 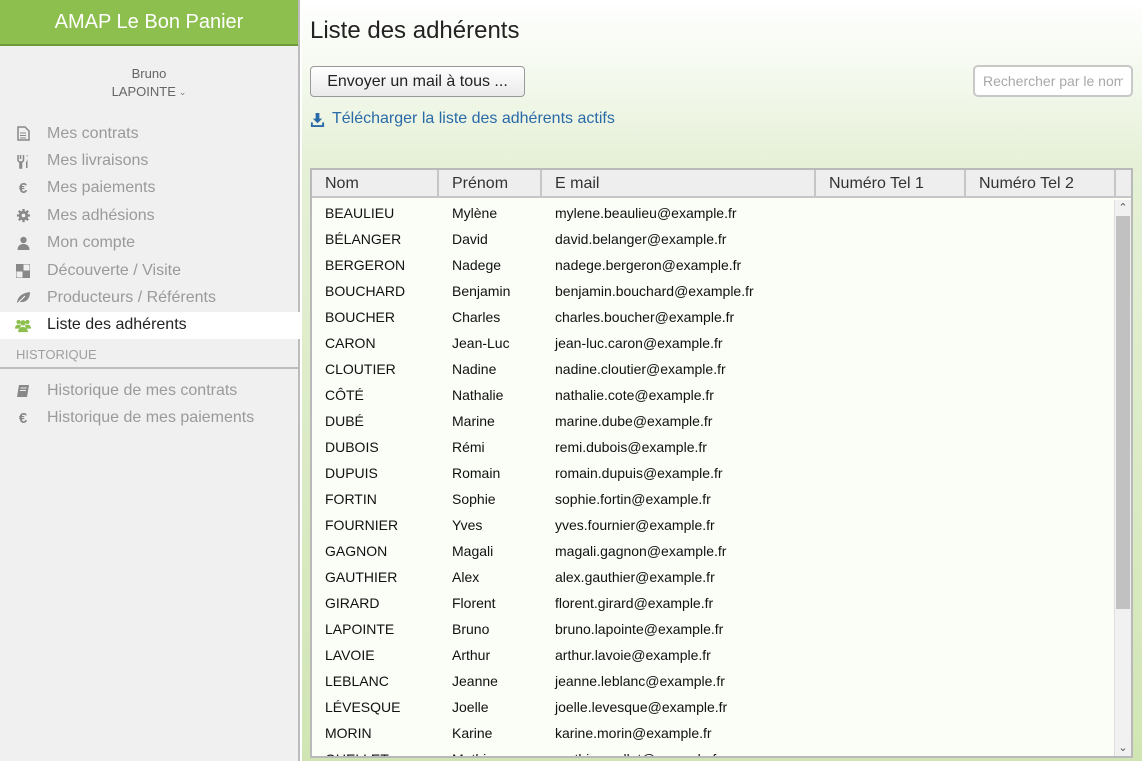 I want to click on column-header-tel1: Numéro Tel 1, so click(x=891, y=183).